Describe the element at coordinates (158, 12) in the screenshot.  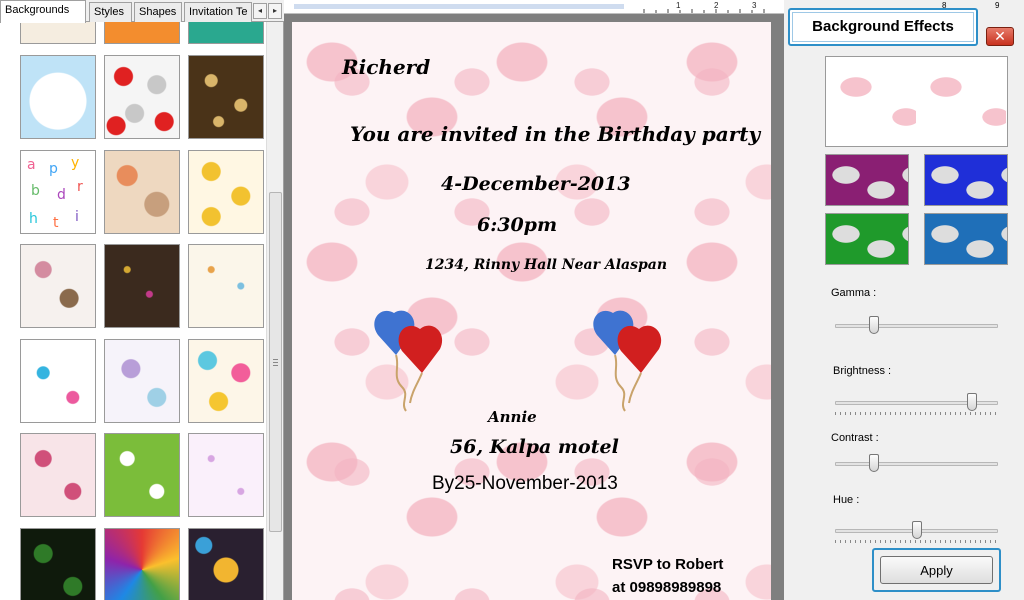
I see `tab-shapes: Shapes` at that location.